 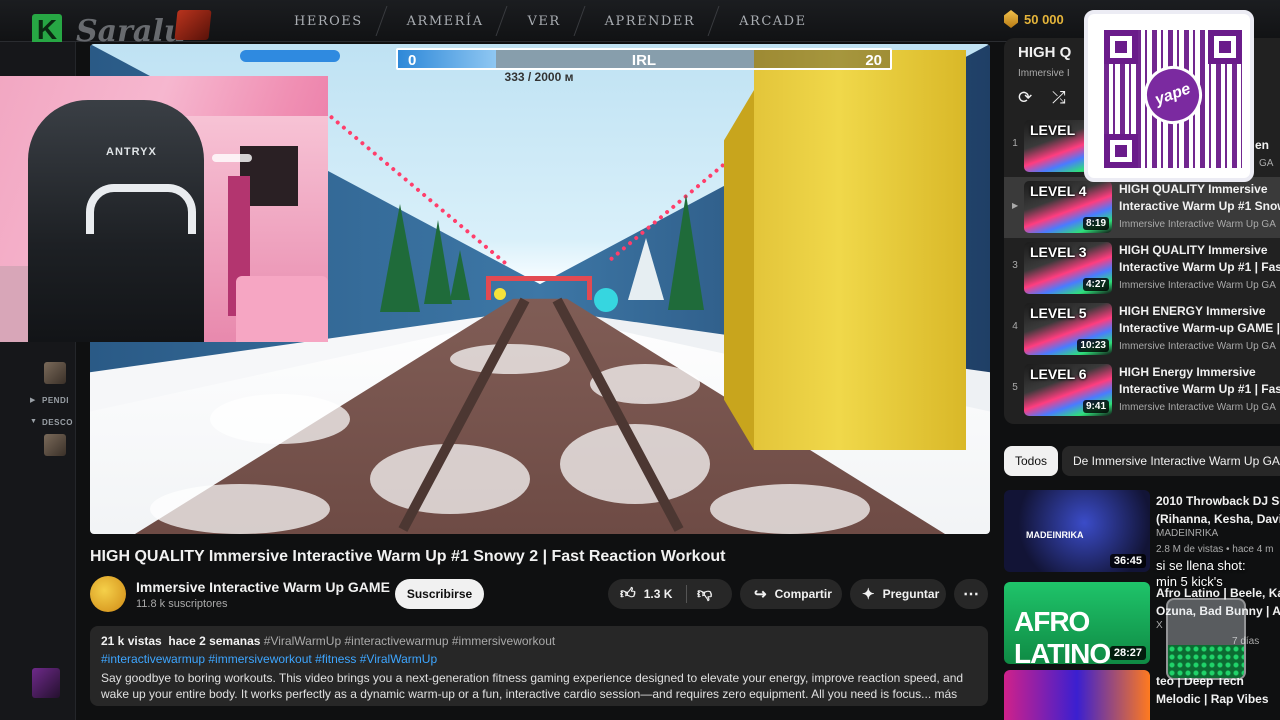 I want to click on tip-jar-fill, so click(x=1206, y=661).